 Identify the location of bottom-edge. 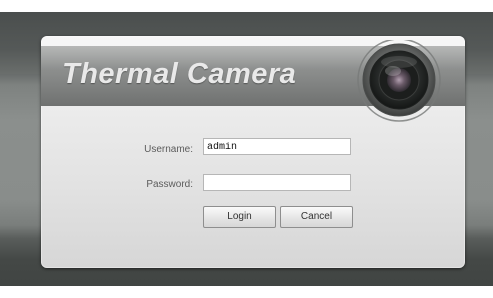
(246, 292).